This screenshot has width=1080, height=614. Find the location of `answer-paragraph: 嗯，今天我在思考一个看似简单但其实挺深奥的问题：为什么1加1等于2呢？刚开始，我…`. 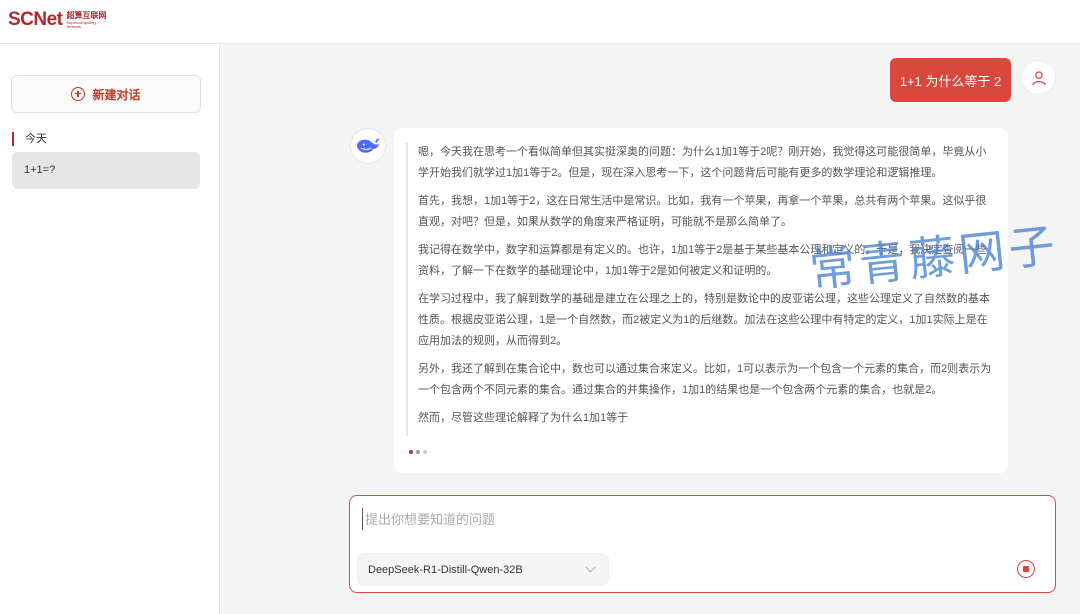

answer-paragraph: 嗯，今天我在思考一个看似简单但其实挺深奥的问题：为什么1加1等于2呢？刚开始，我… is located at coordinates (702, 162).